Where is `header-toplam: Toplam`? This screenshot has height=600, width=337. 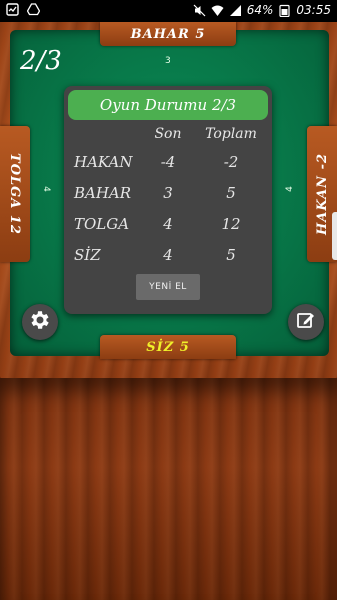
header-toplam: Toplam is located at coordinates (231, 134).